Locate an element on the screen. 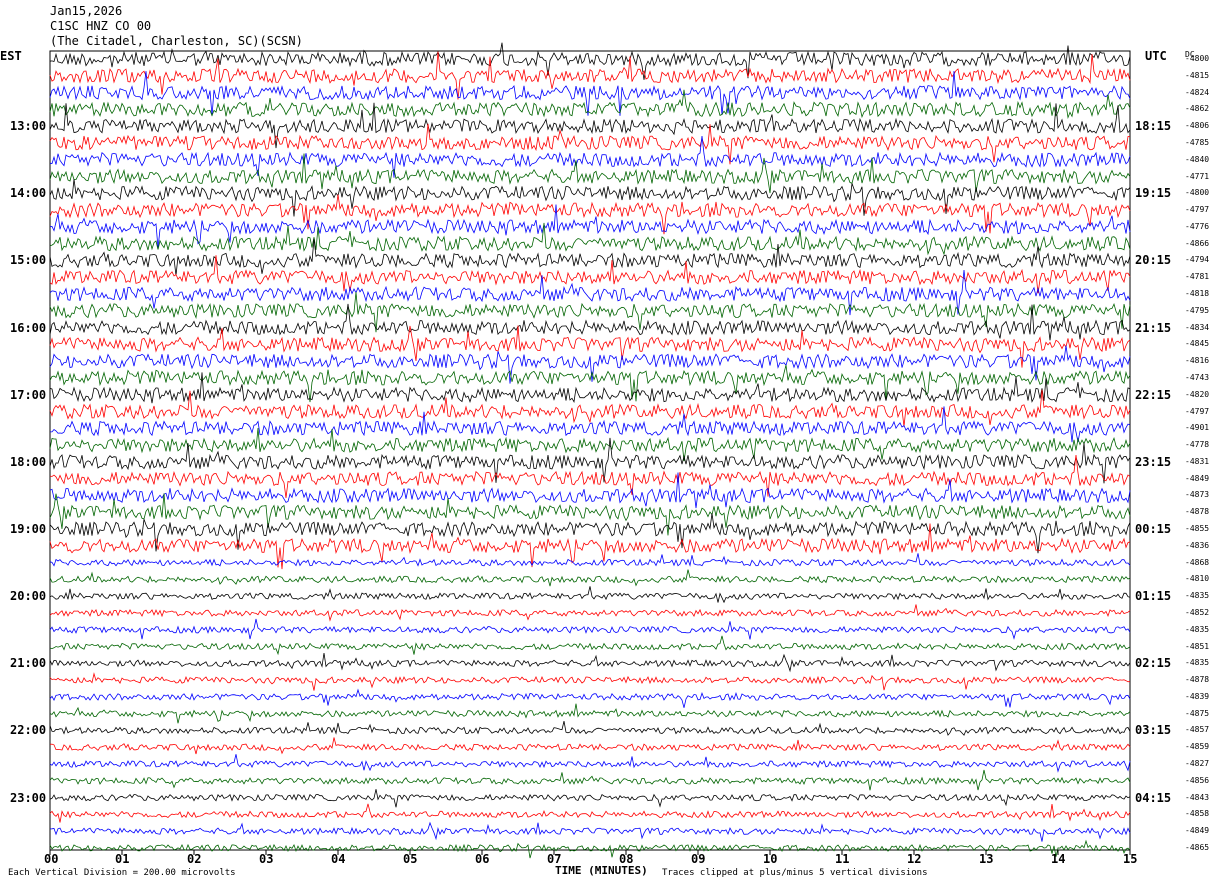  dc-offset-label: -4776 is located at coordinates (1197, 226).